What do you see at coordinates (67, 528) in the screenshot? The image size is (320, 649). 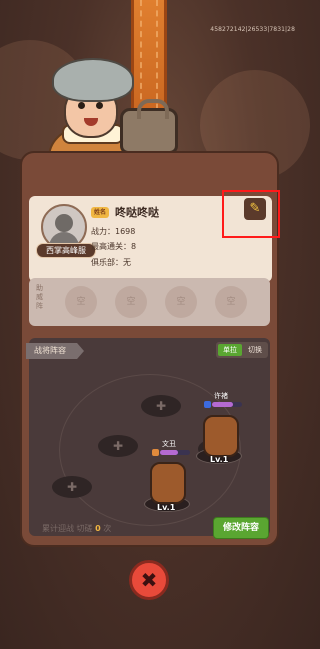 I see `win-streak-label: 累计迎战 切磋` at bounding box center [67, 528].